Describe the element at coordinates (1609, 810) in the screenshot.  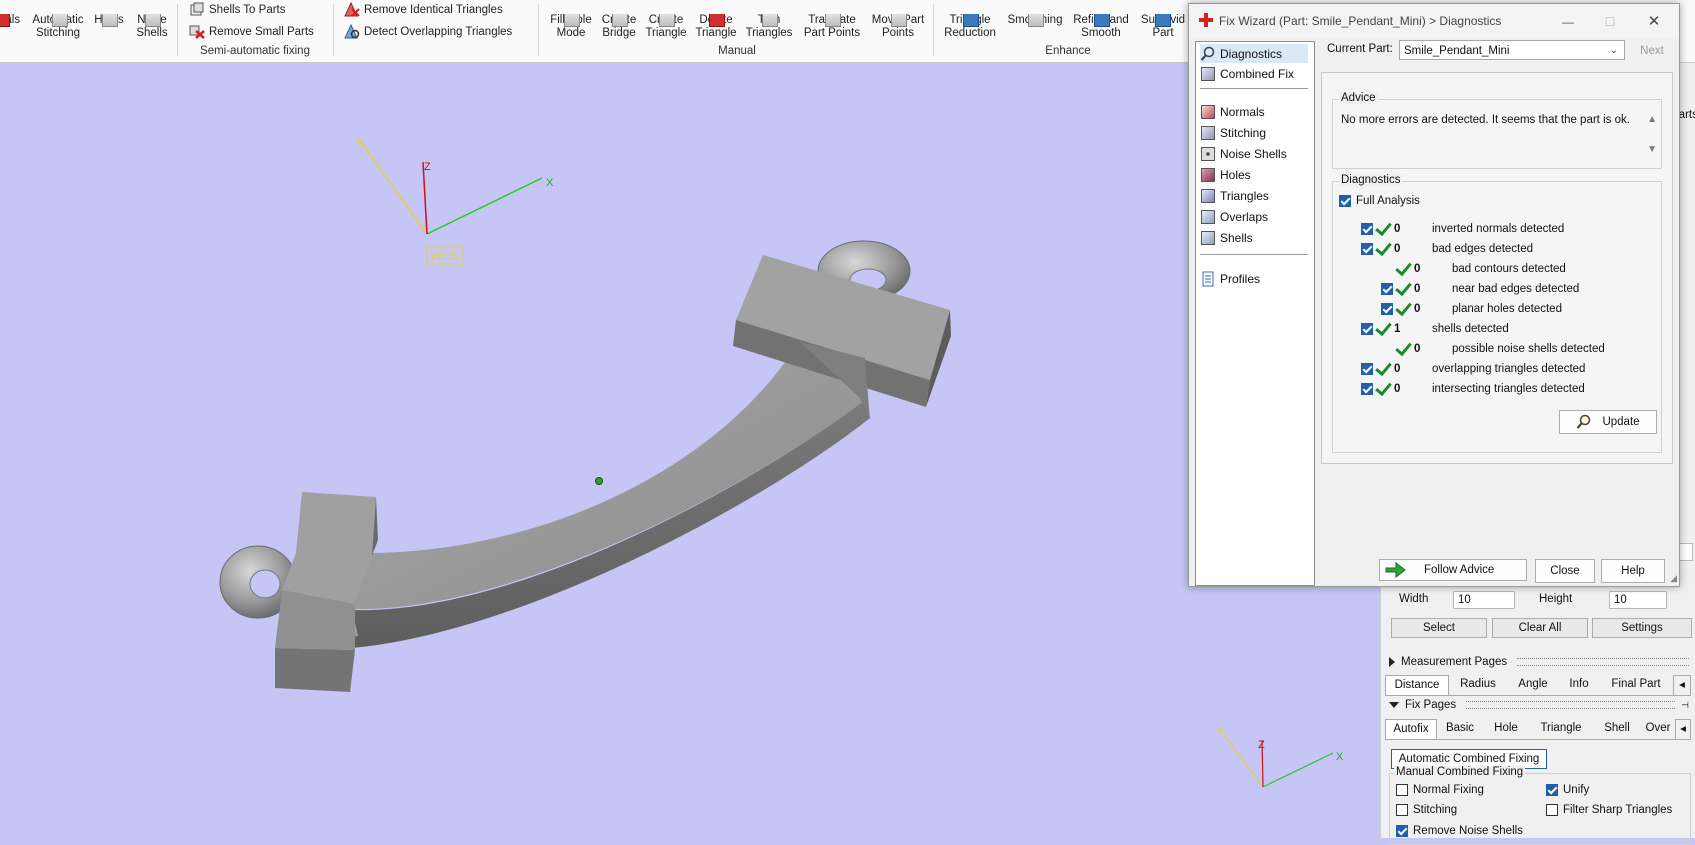
I see `filter-sharp-triangles-checkbox: Filter Sharp Triangles` at that location.